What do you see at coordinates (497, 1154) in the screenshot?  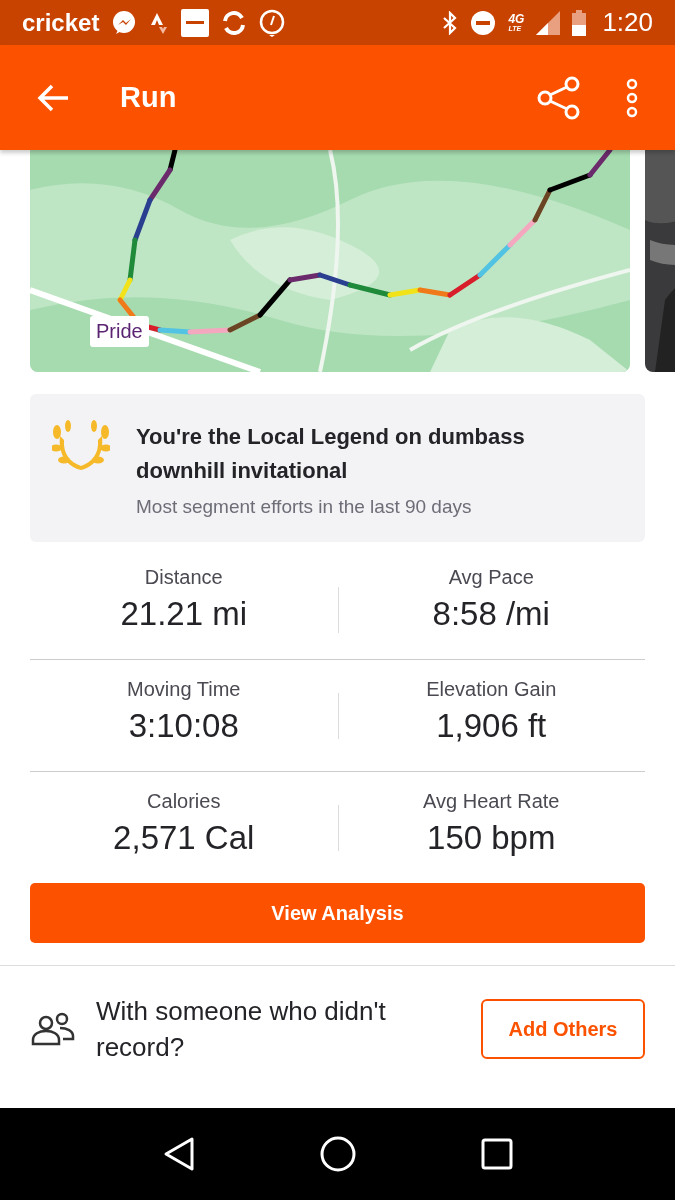 I see `recents-nav-button` at bounding box center [497, 1154].